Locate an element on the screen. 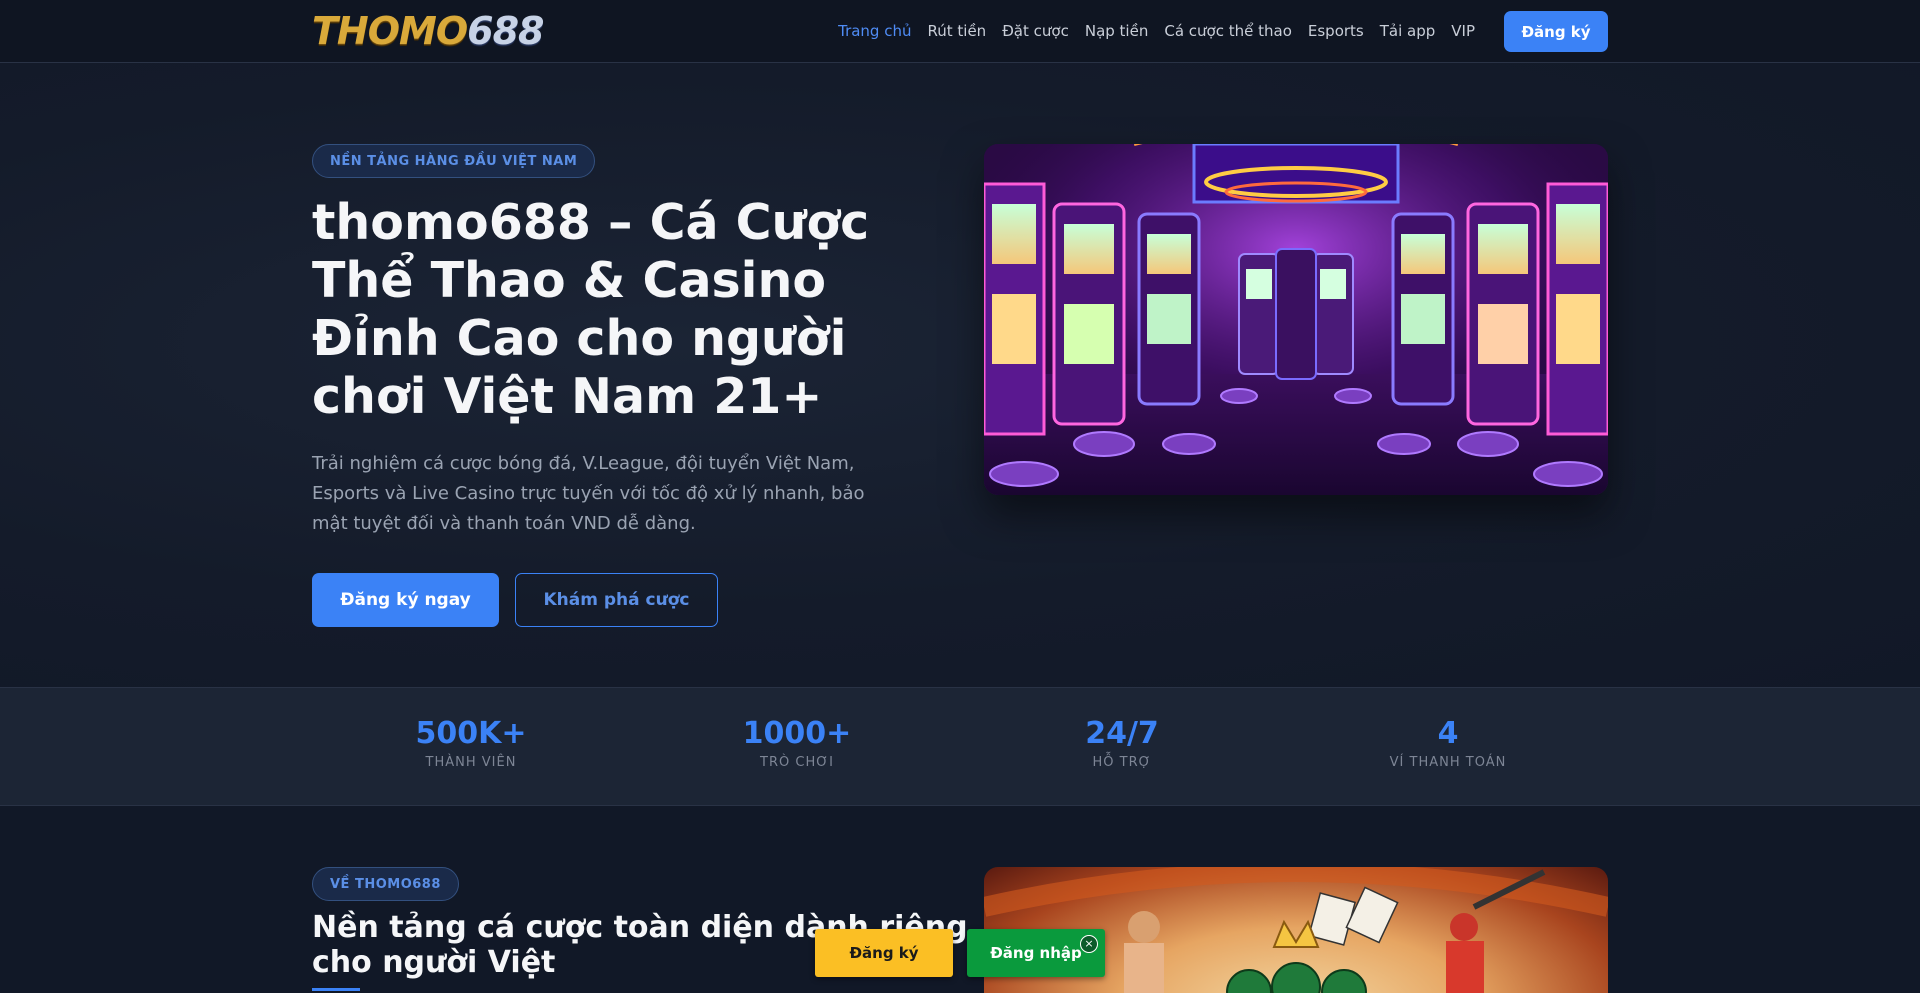 The width and height of the screenshot is (1920, 993). stat-label: HỖ TRỢ is located at coordinates (1122, 762).